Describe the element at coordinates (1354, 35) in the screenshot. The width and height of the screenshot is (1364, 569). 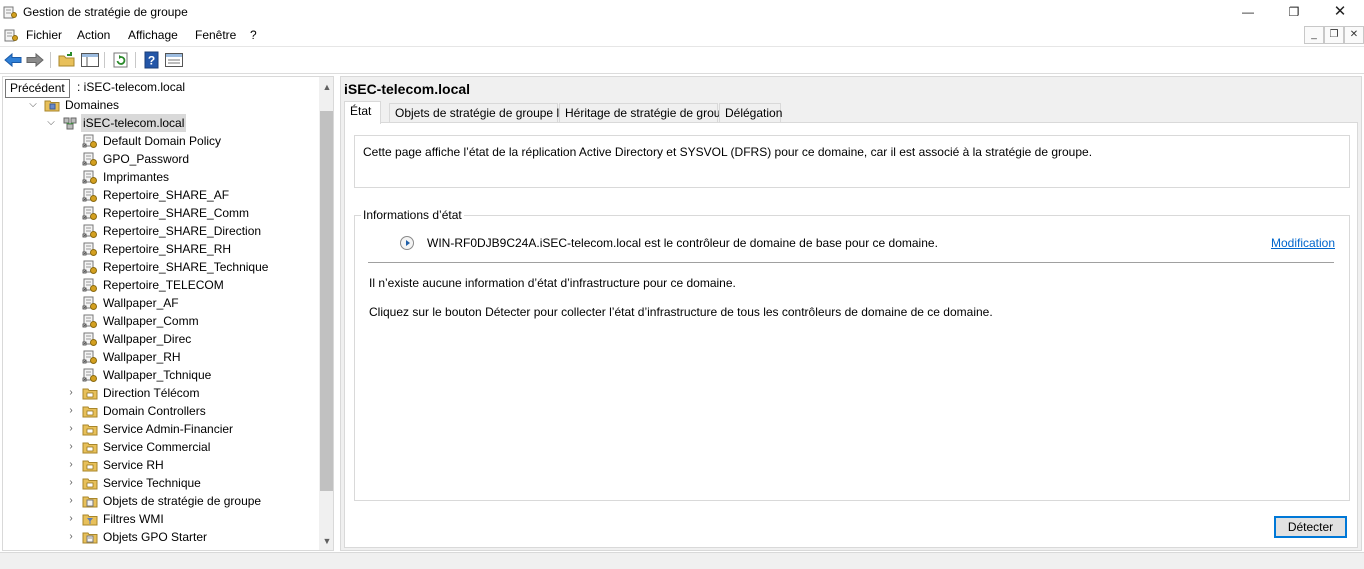
I see `mdi-close-button: ✕` at that location.